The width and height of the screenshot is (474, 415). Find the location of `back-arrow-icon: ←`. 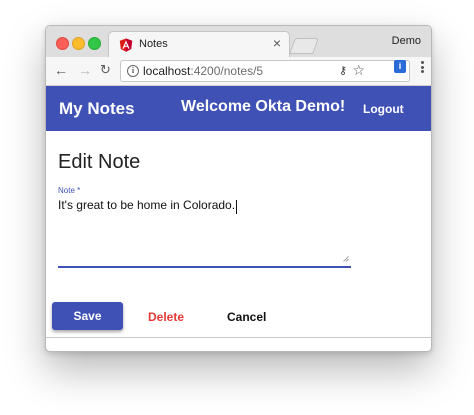

back-arrow-icon: ← is located at coordinates (61, 70).